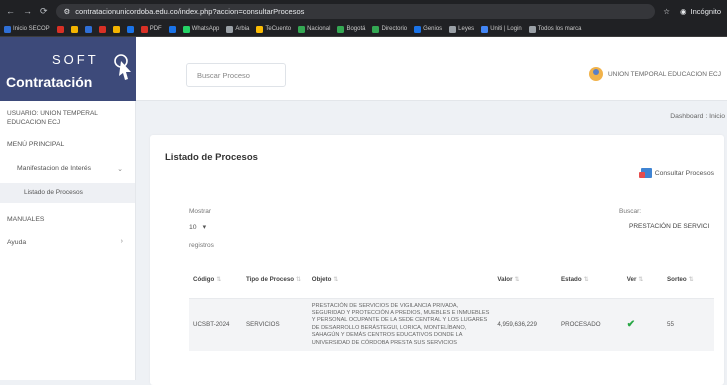 Image resolution: width=727 pixels, height=385 pixels. Describe the element at coordinates (44, 11) in the screenshot. I see `reload-icon: ⟳` at that location.